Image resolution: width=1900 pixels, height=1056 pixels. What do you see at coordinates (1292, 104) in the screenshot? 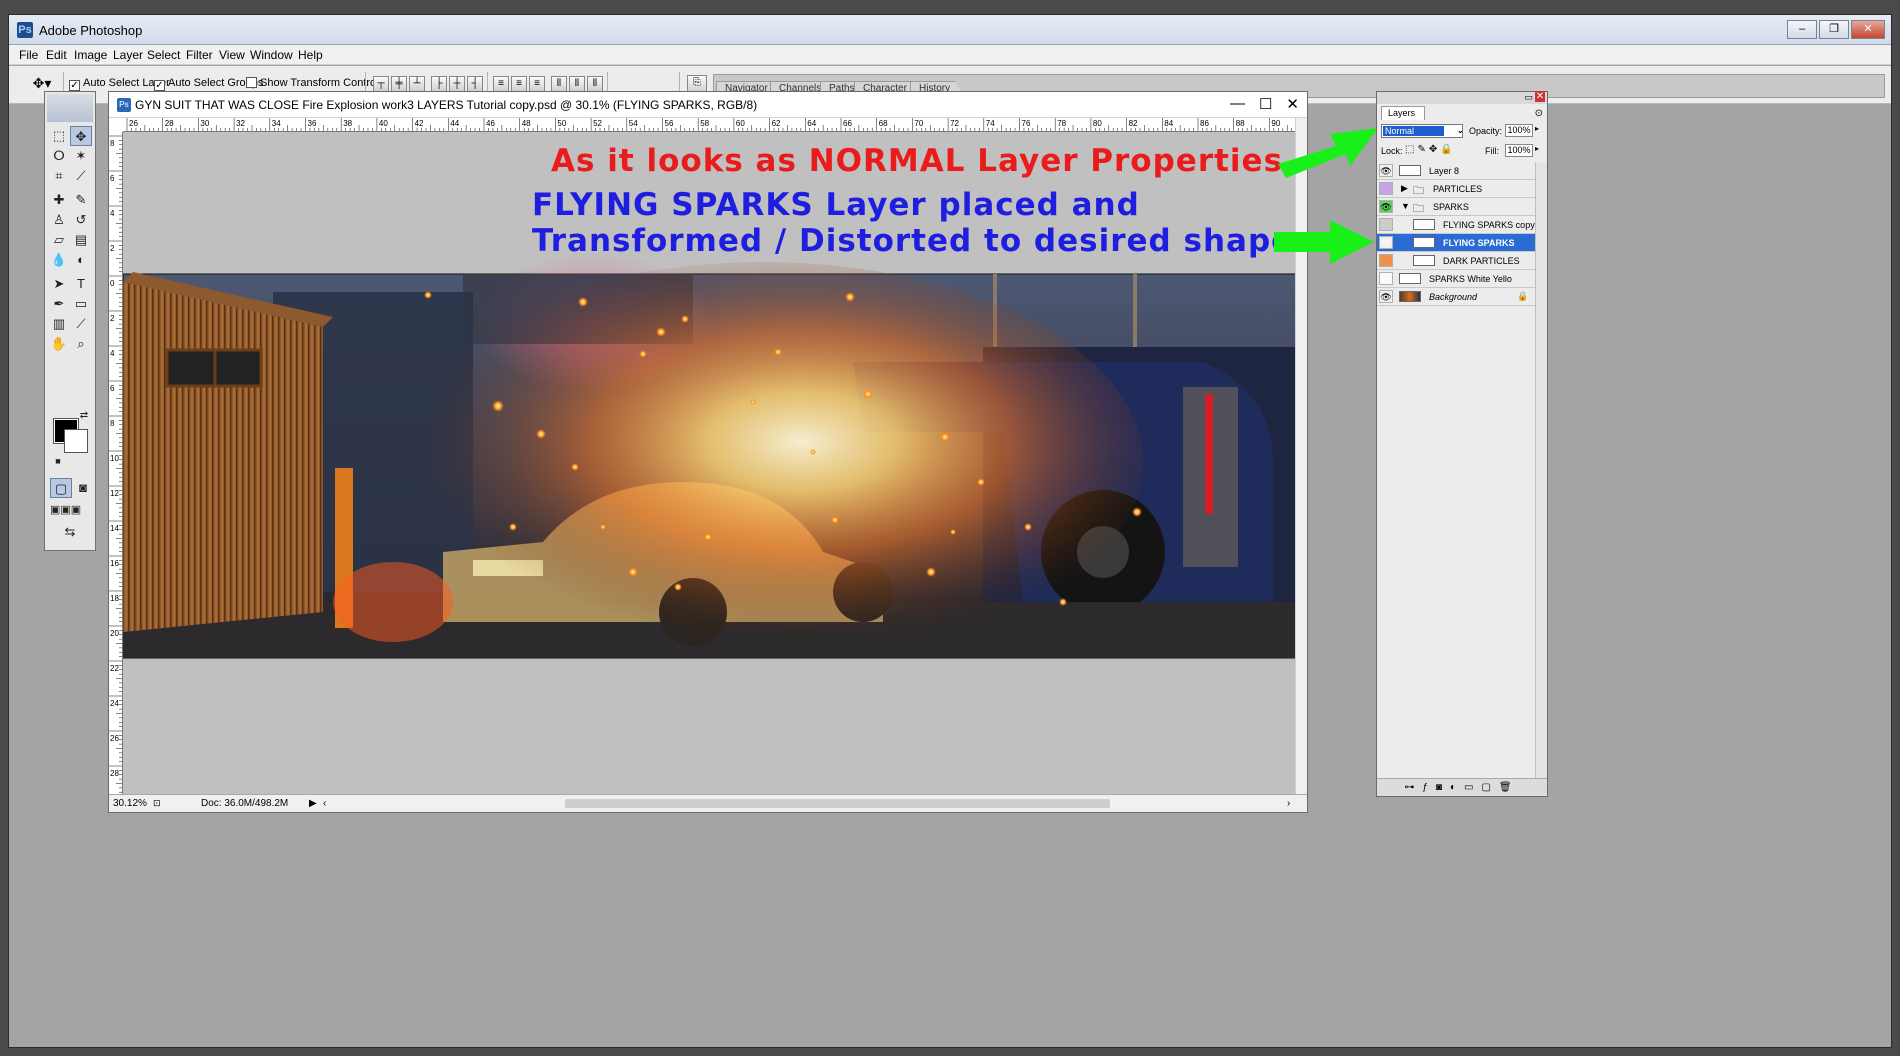
I see `doc-close-button: ✕` at bounding box center [1292, 104].